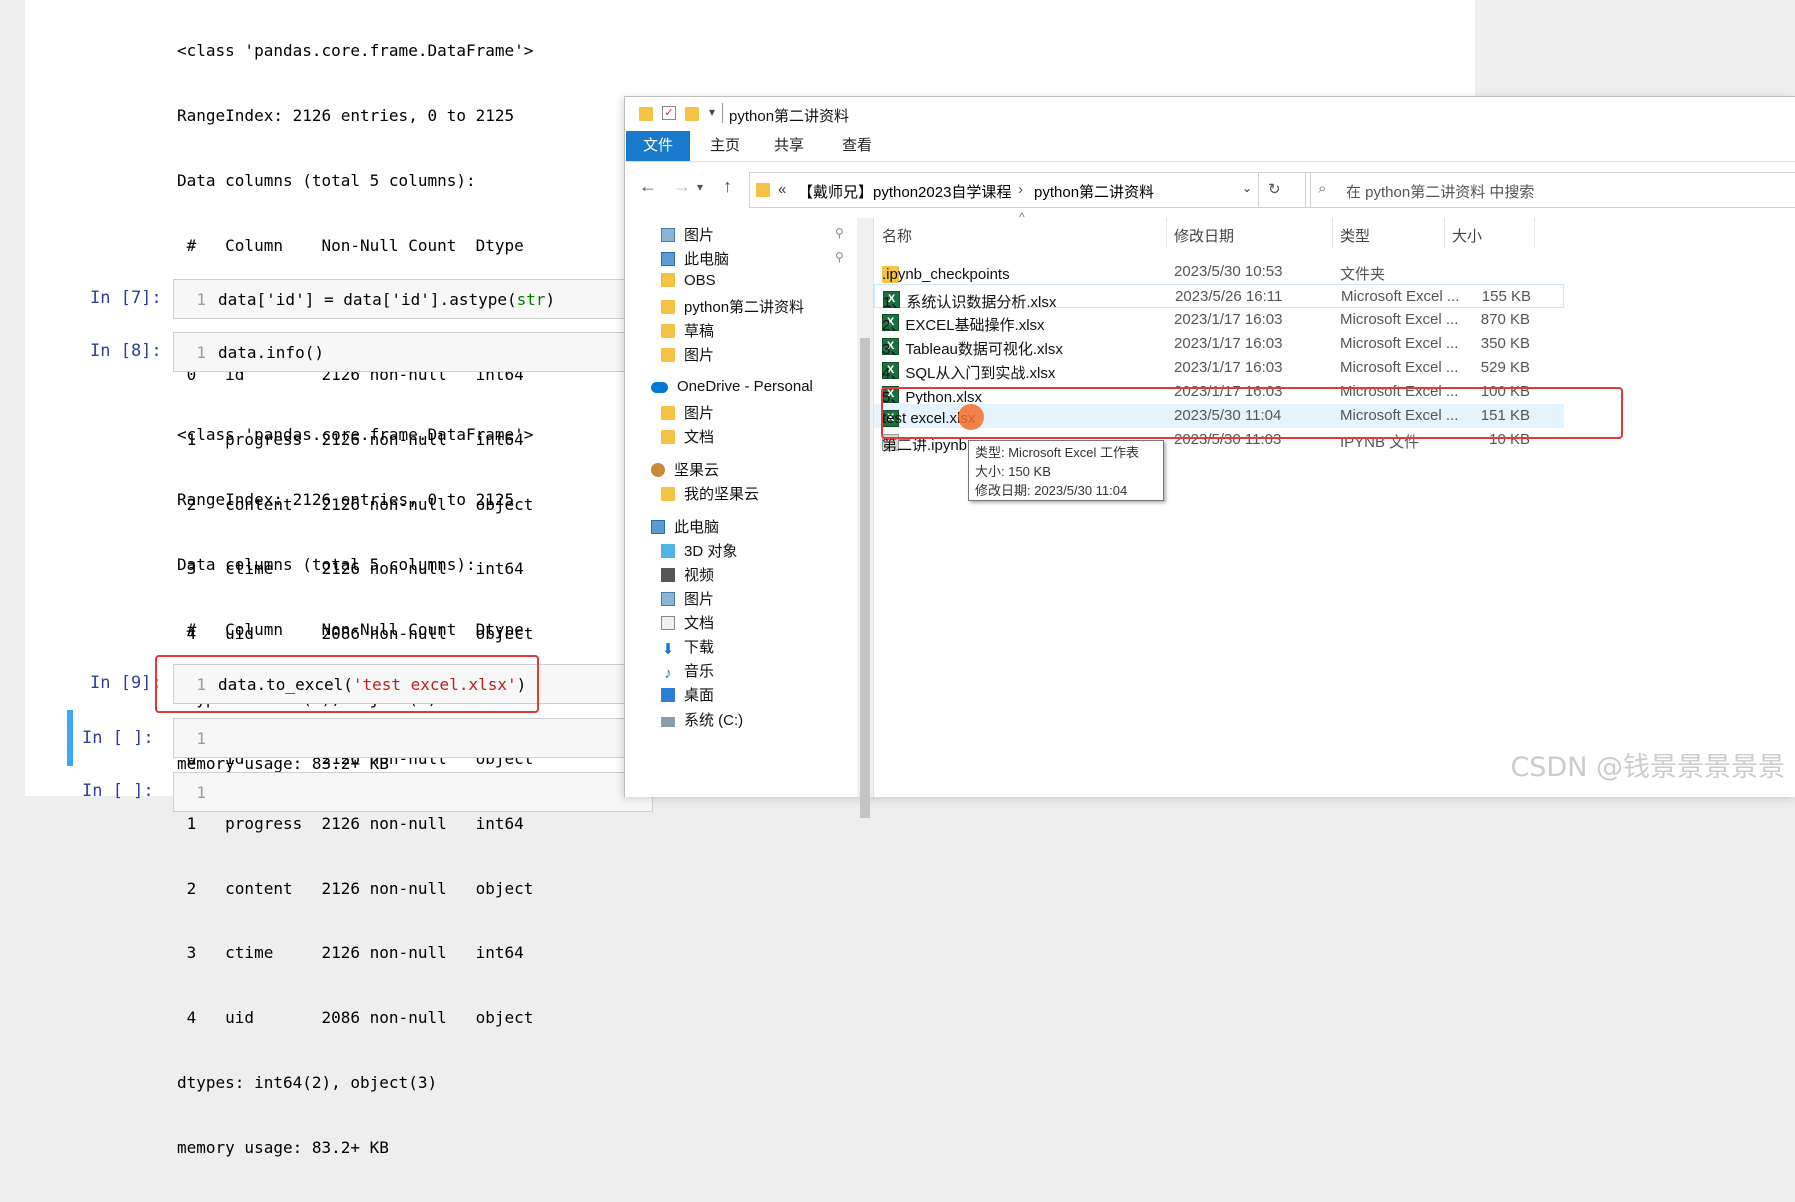 Image resolution: width=1795 pixels, height=1202 pixels. Describe the element at coordinates (1506, 296) in the screenshot. I see `file-size: 155 KB` at that location.